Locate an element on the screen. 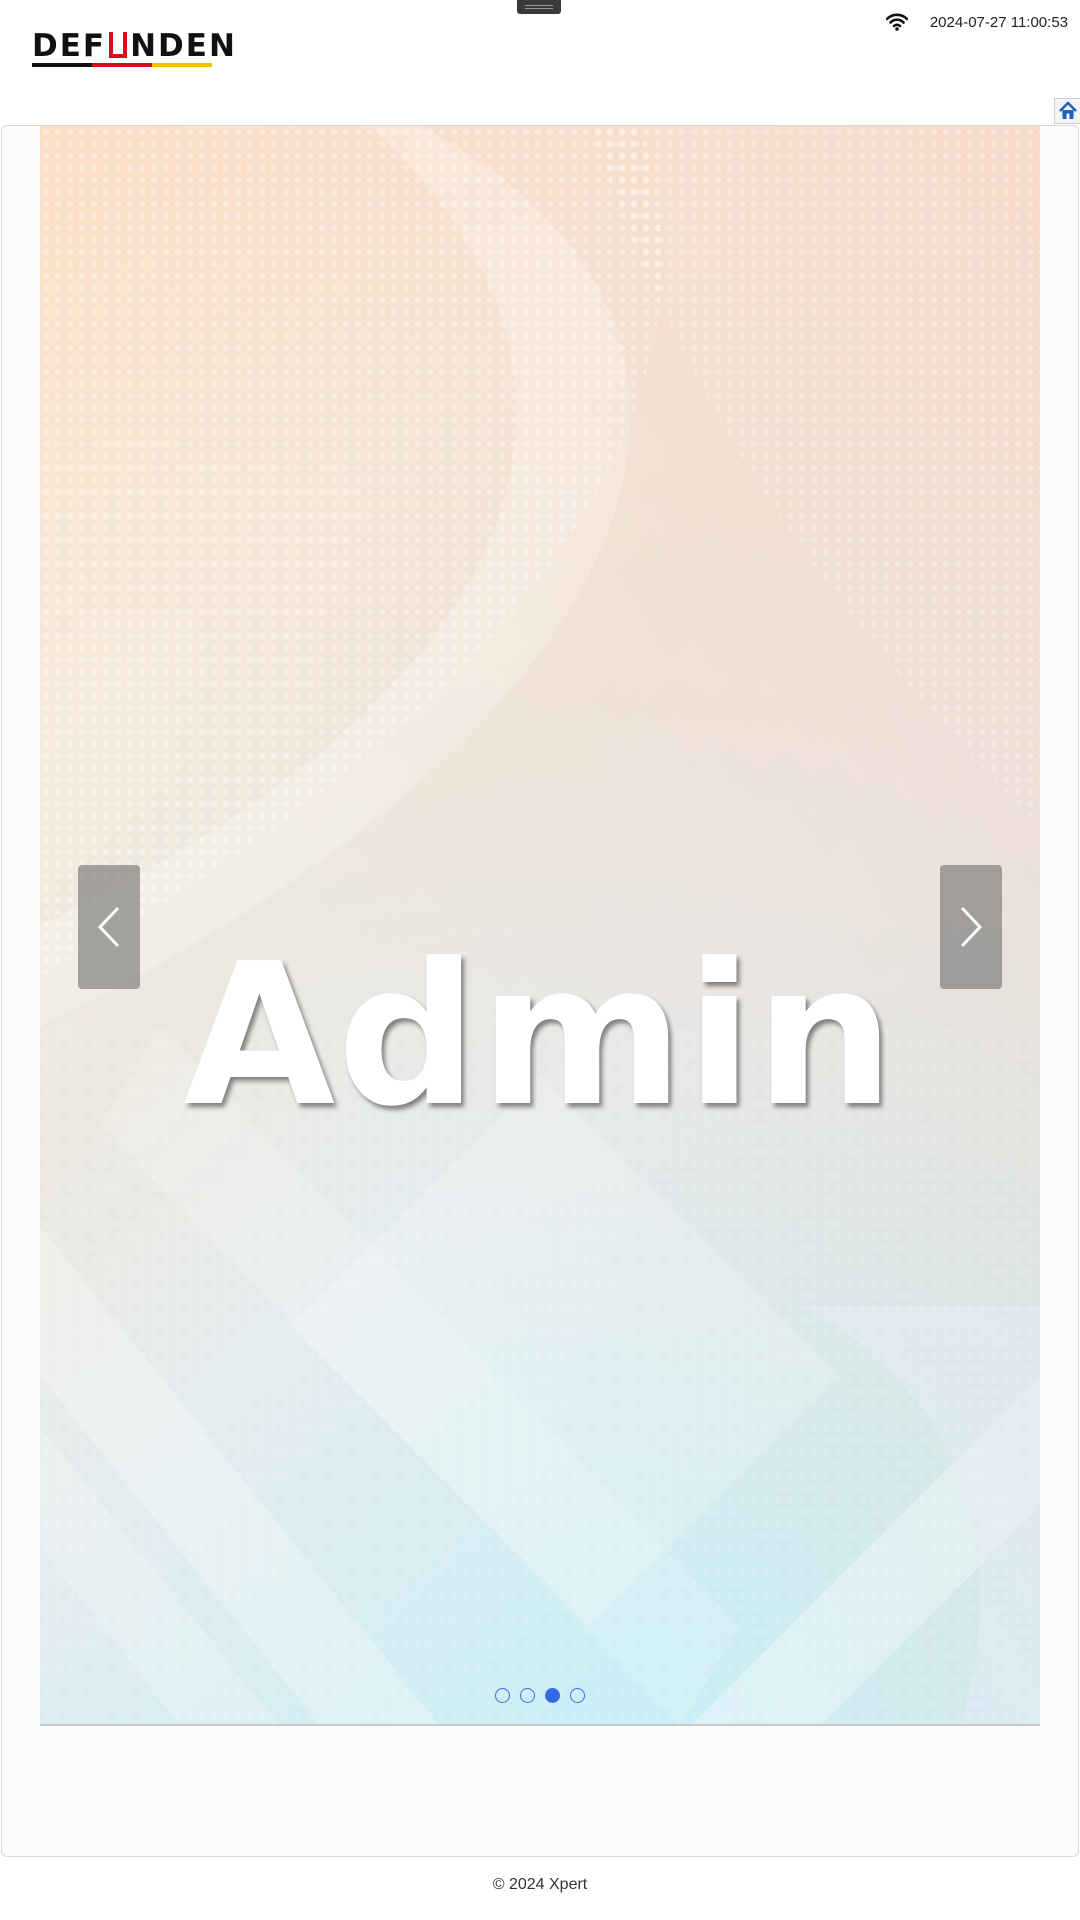  logo-stripe-black is located at coordinates (62, 65).